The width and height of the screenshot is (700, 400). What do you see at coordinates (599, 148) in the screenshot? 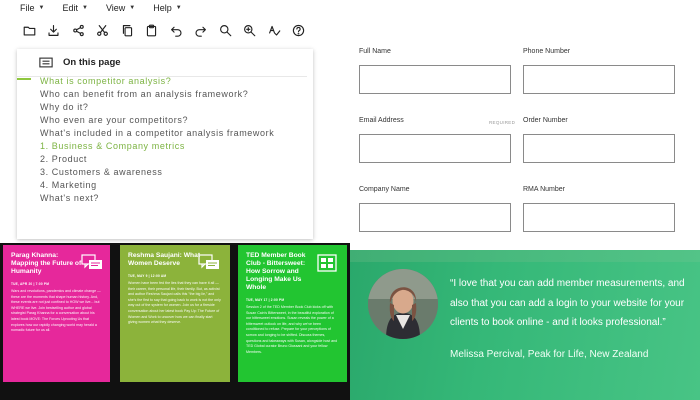
I see `order-number-field` at bounding box center [599, 148].